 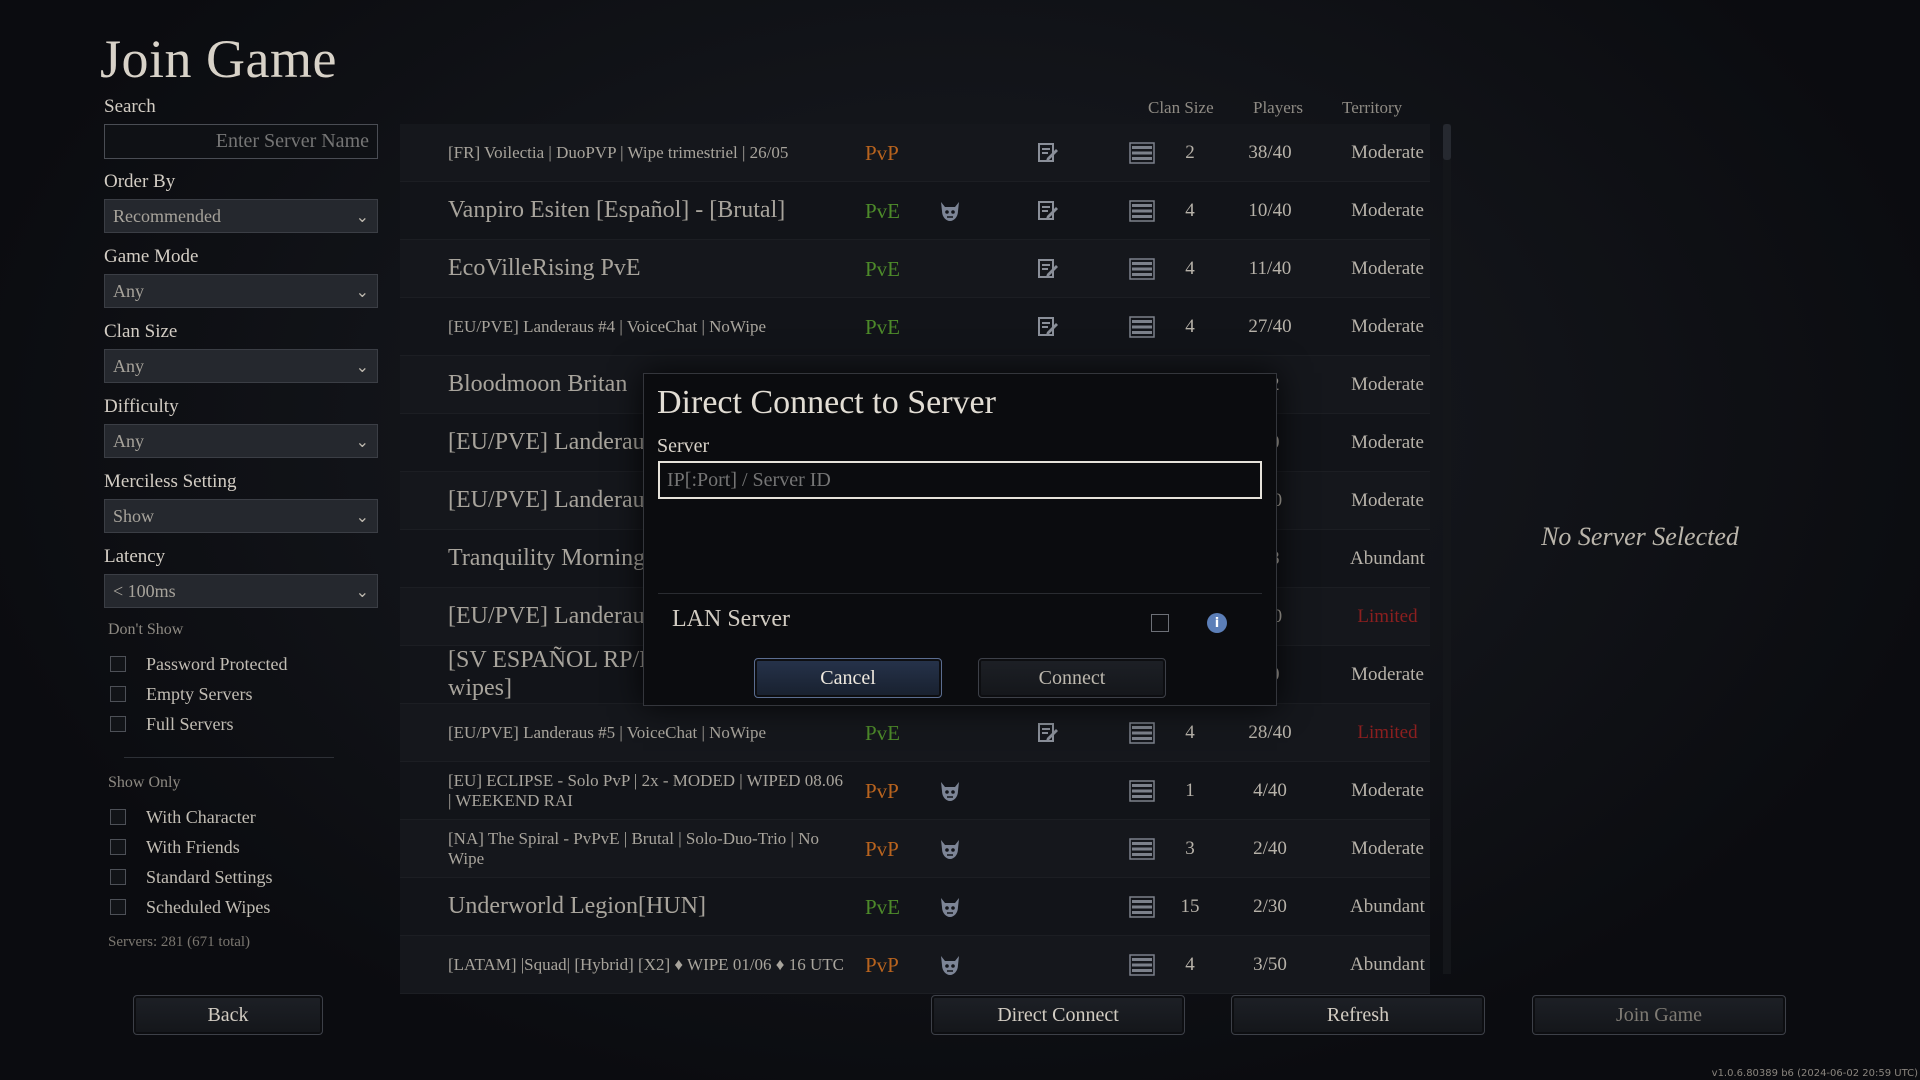 I want to click on checkbox-password-protected: Password Protected, so click(x=242, y=664).